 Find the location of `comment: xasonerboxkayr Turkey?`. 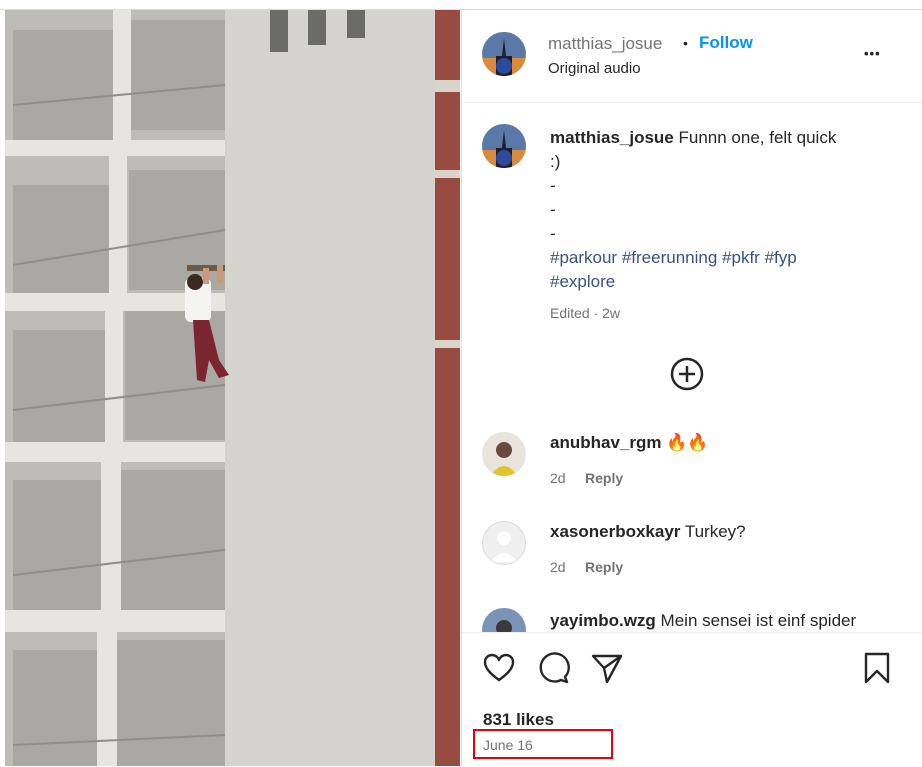

comment: xasonerboxkayr Turkey? is located at coordinates (648, 532).